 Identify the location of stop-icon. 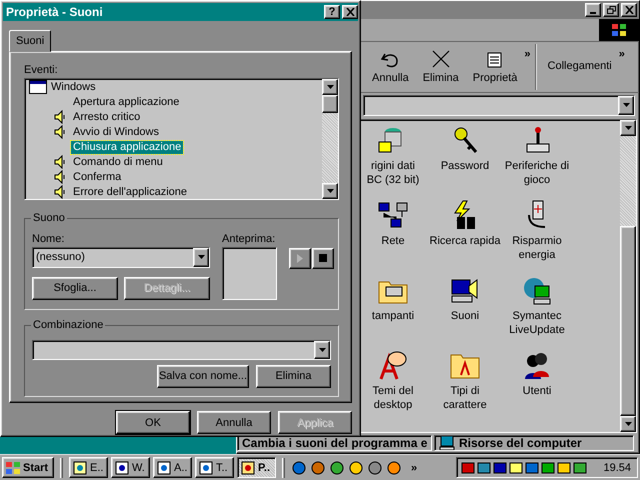
(323, 258).